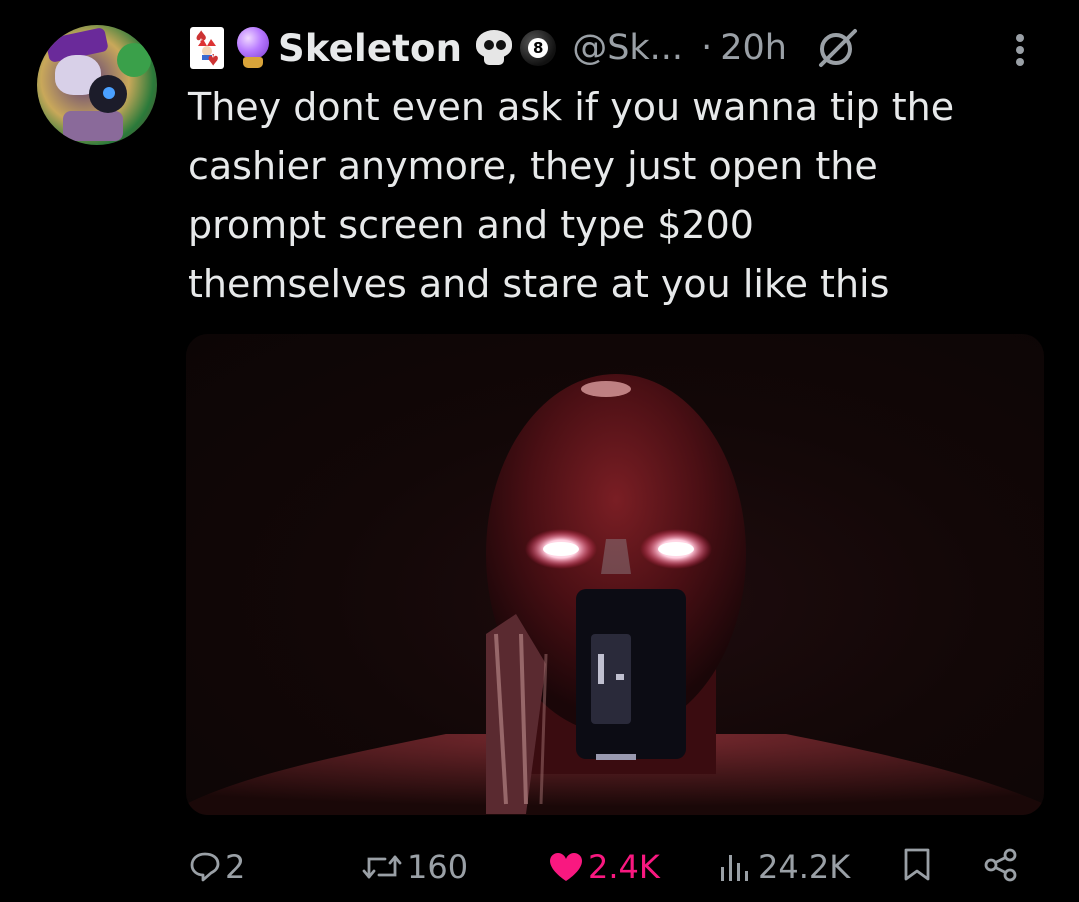 The width and height of the screenshot is (1079, 902). Describe the element at coordinates (494, 48) in the screenshot. I see `skull-icon` at that location.